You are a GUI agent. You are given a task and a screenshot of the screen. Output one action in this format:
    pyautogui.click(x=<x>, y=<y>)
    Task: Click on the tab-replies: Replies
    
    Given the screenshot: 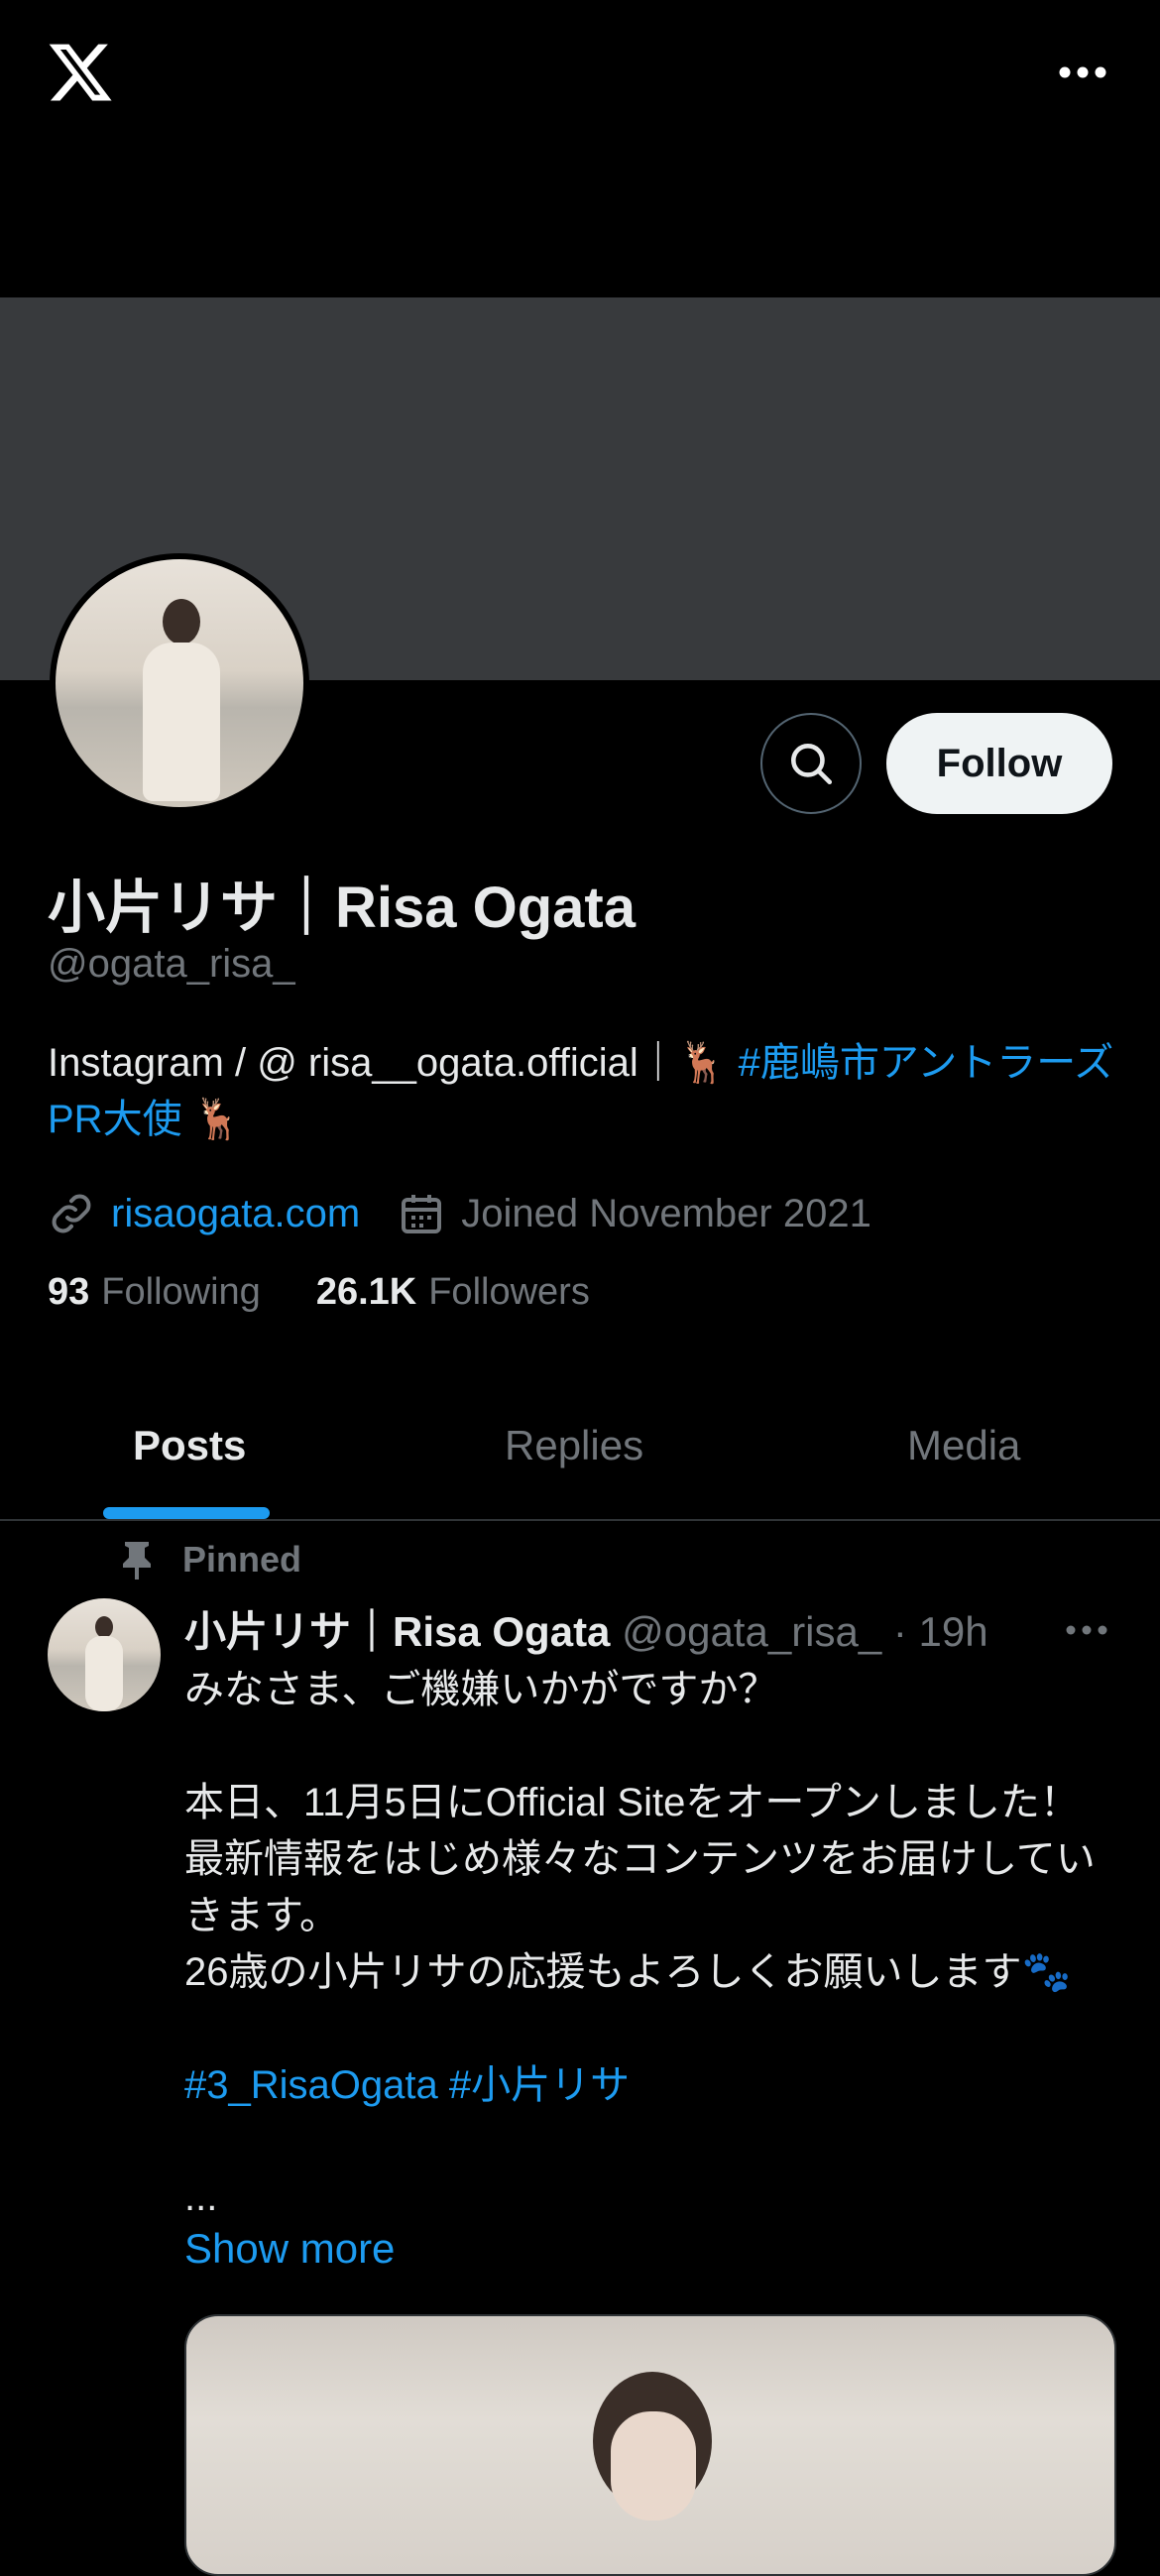 What is the action you would take?
    pyautogui.click(x=574, y=1445)
    